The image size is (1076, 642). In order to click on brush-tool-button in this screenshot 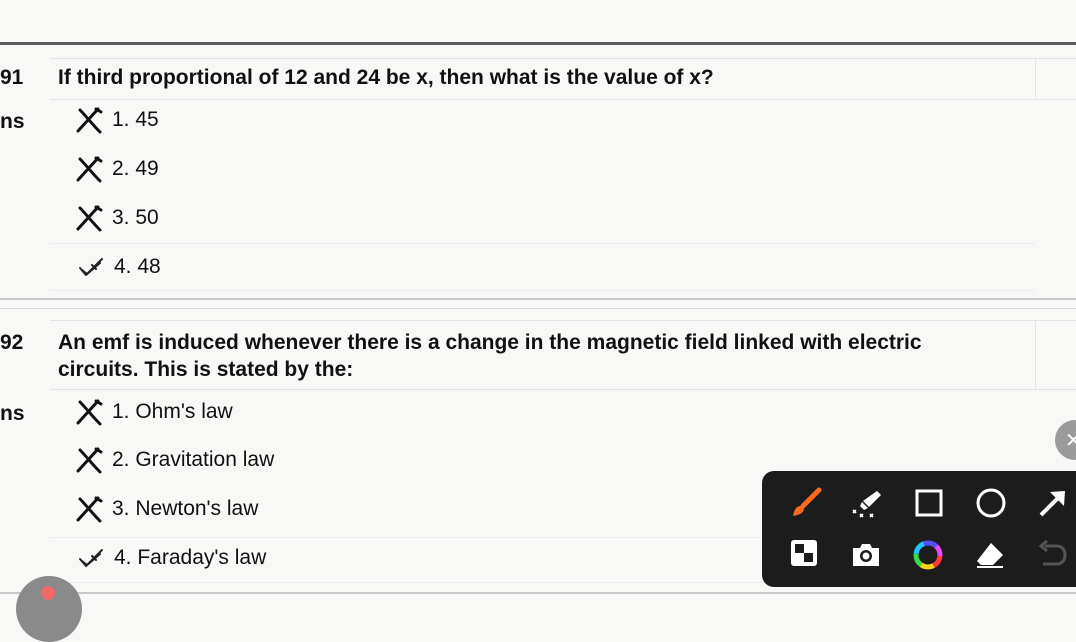, I will do `click(806, 503)`.